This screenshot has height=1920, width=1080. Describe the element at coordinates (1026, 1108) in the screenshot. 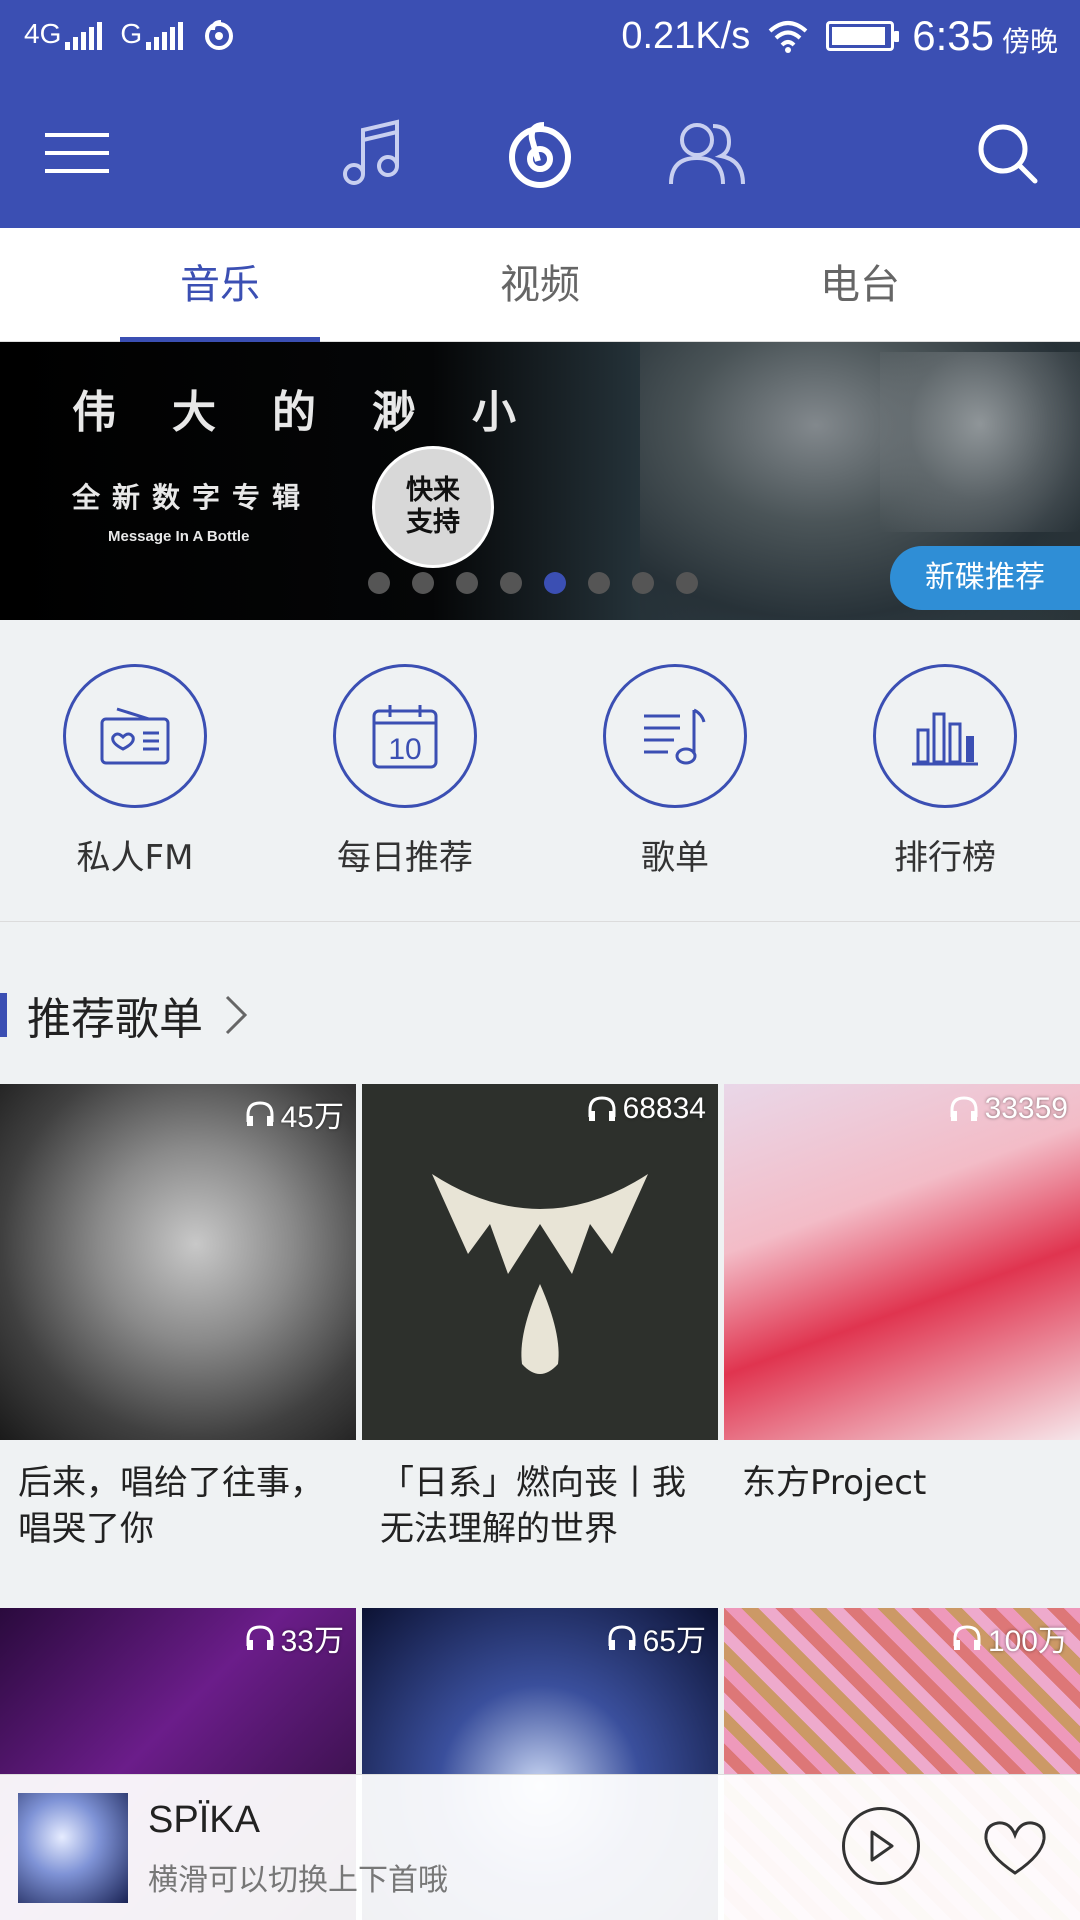

I see `play-count-value: 33359` at that location.